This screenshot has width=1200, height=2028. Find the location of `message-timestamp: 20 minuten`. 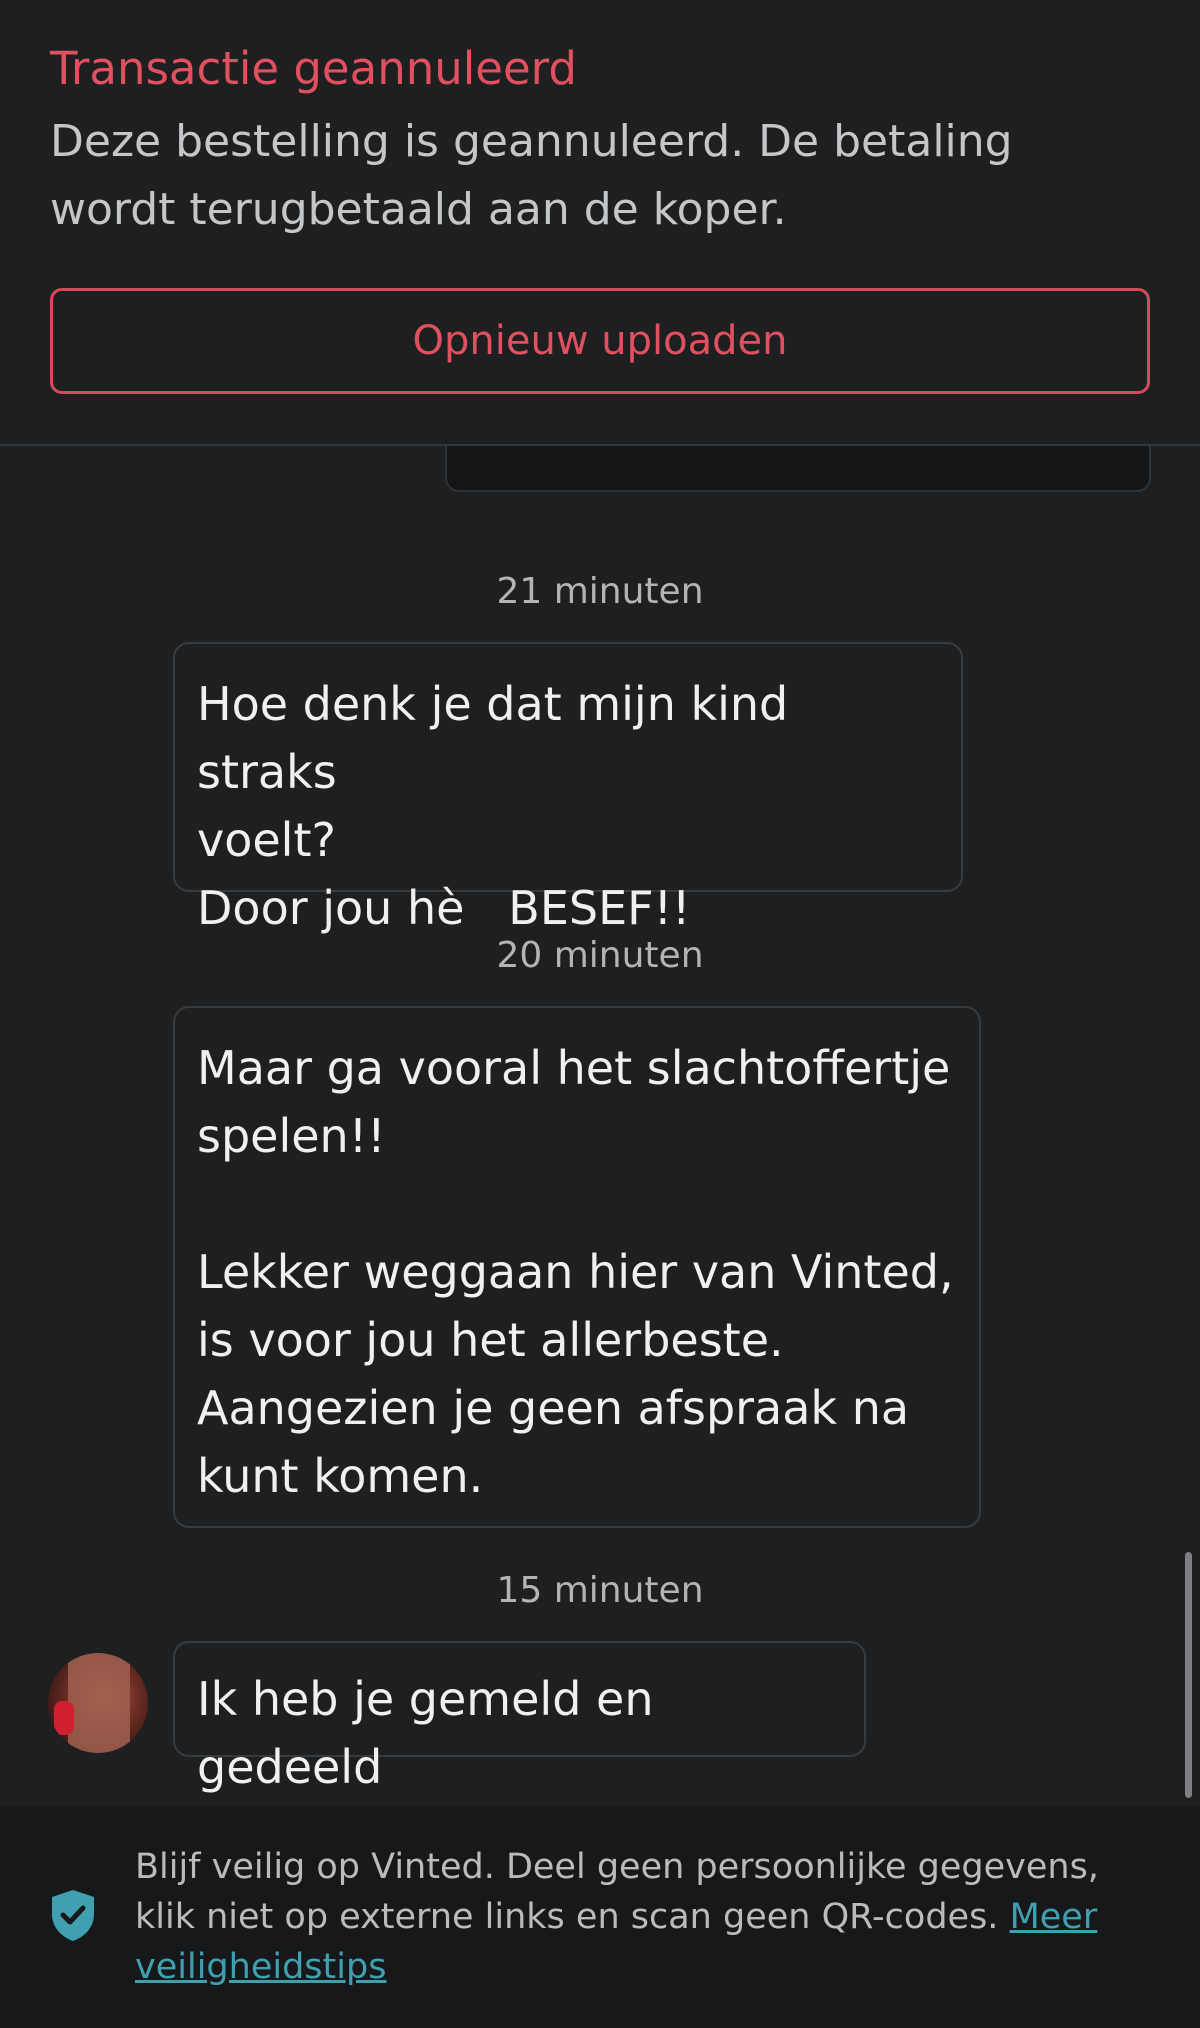

message-timestamp: 20 minuten is located at coordinates (600, 955).